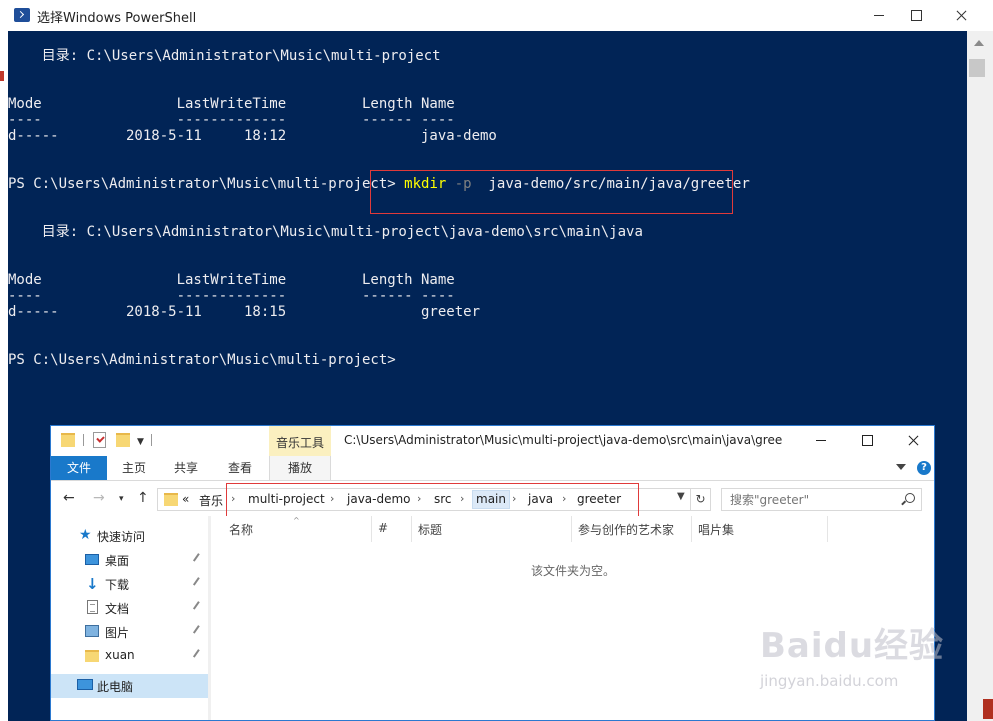 The width and height of the screenshot is (993, 721). I want to click on nav-item-this-pc: 此电脑, so click(129, 686).